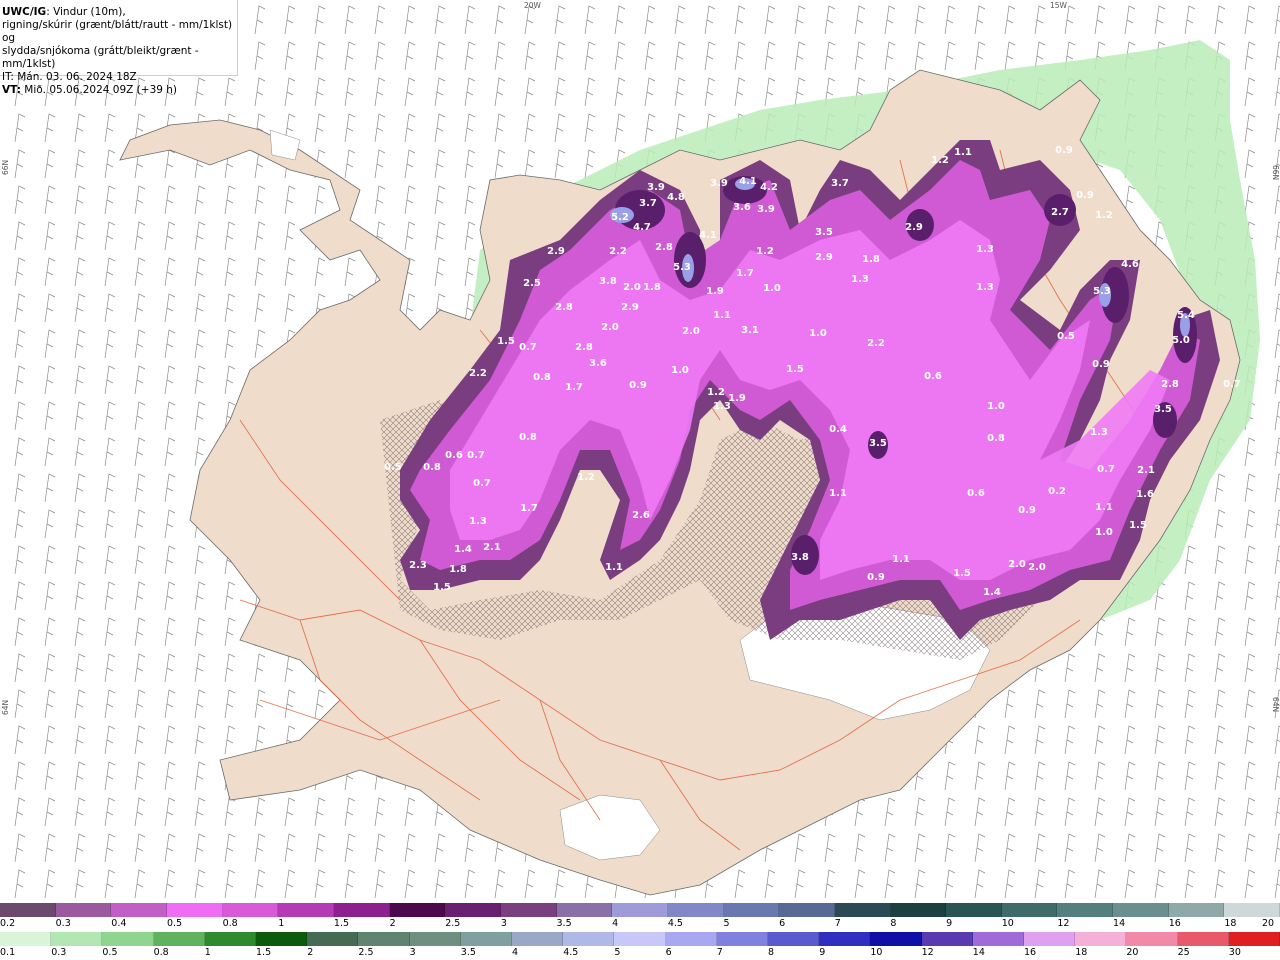 Image resolution: width=1280 pixels, height=960 pixels. What do you see at coordinates (392, 923) in the screenshot?
I see `legend-snow-tick-label: 2` at bounding box center [392, 923].